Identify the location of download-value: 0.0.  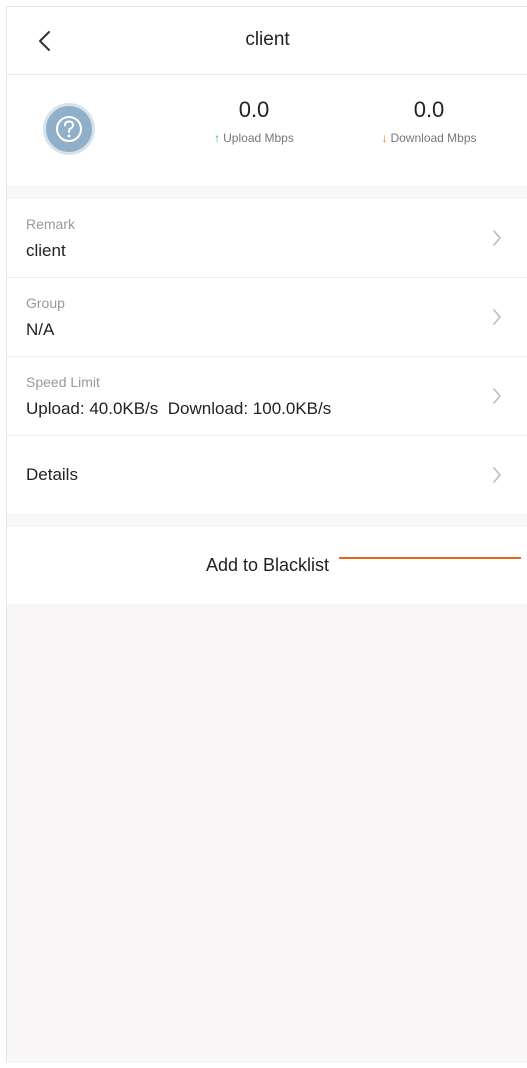
(429, 109).